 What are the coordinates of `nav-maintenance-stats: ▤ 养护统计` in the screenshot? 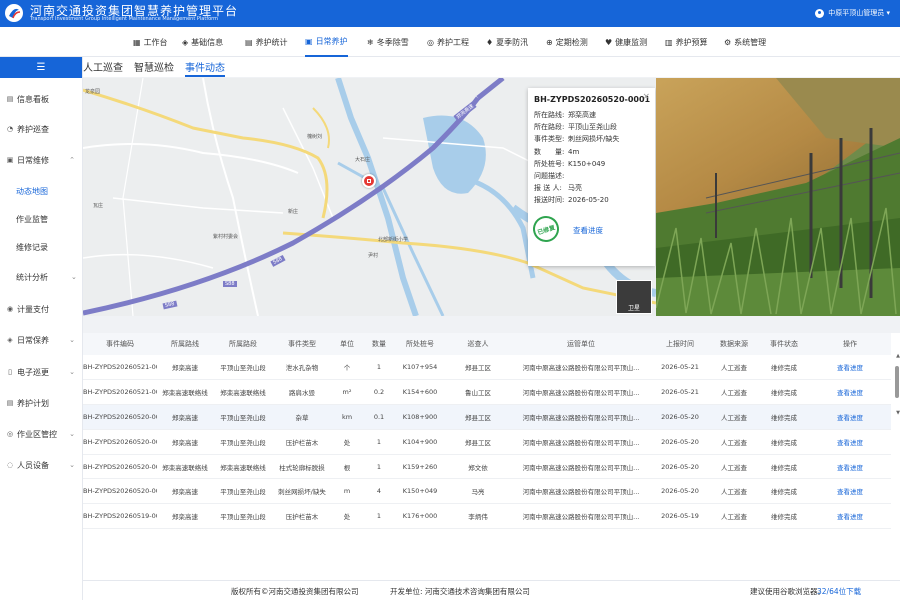 It's located at (266, 42).